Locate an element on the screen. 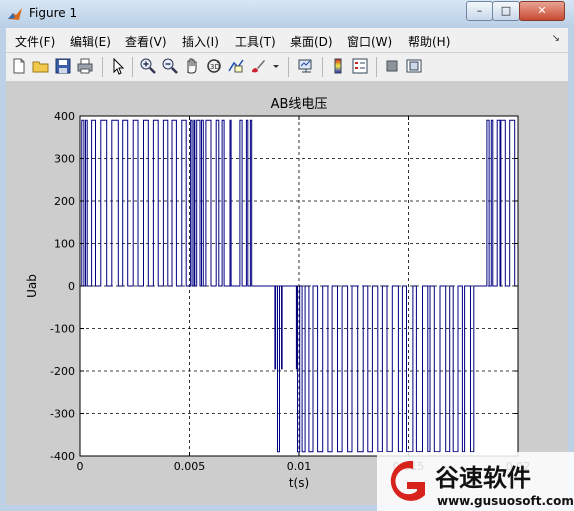 The height and width of the screenshot is (511, 574). minimize-icon: – is located at coordinates (479, 10).